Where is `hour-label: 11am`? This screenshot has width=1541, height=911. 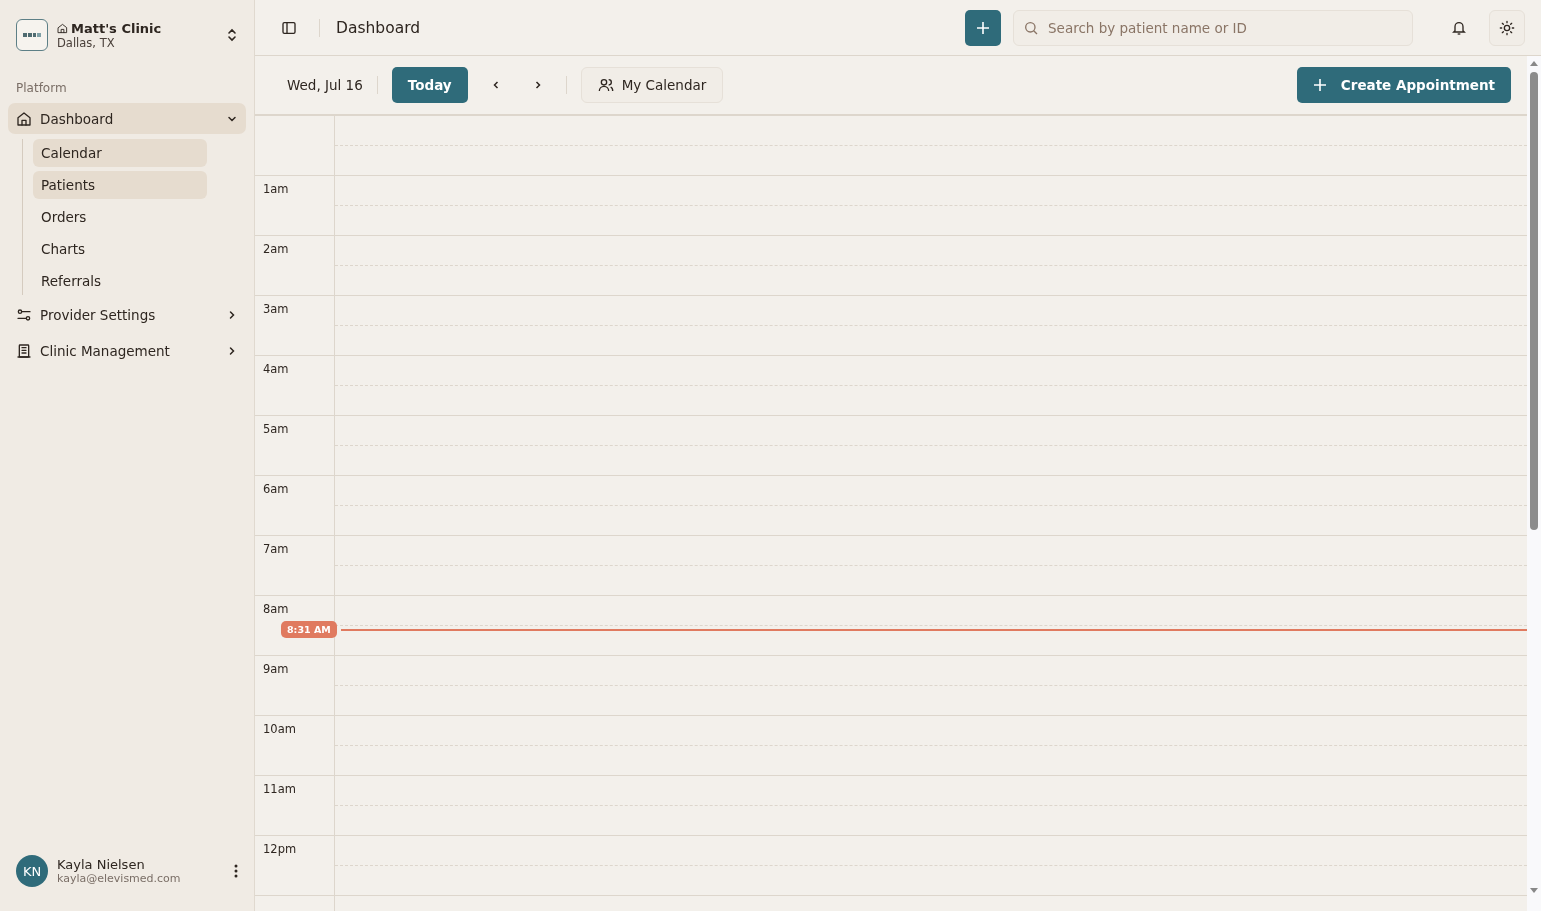 hour-label: 11am is located at coordinates (280, 789).